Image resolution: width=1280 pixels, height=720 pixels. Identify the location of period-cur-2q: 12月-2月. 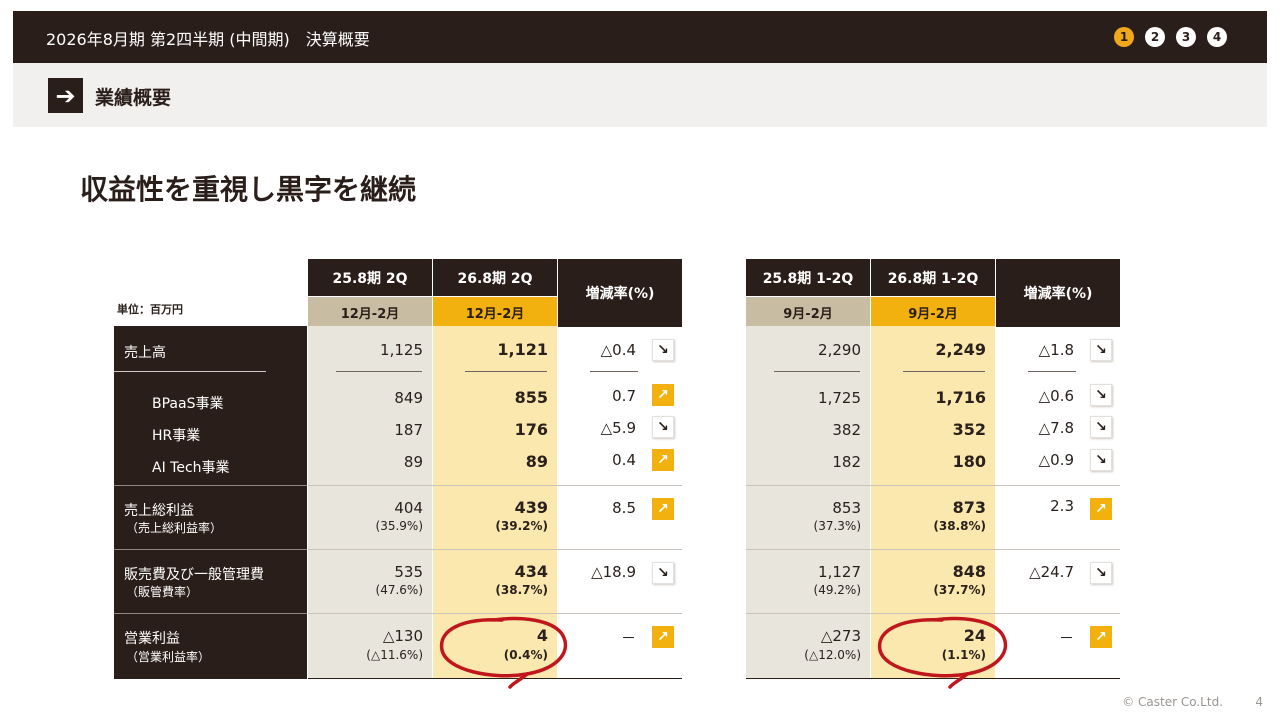
(495, 312).